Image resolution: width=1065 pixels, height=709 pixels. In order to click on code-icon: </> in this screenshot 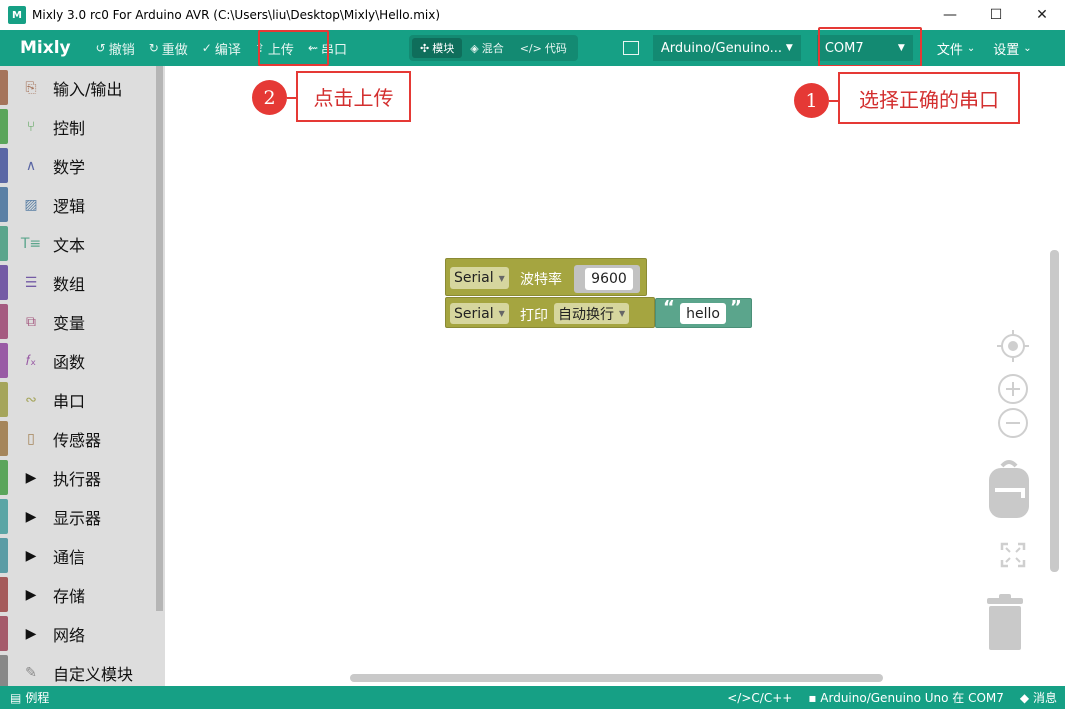, I will do `click(530, 48)`.